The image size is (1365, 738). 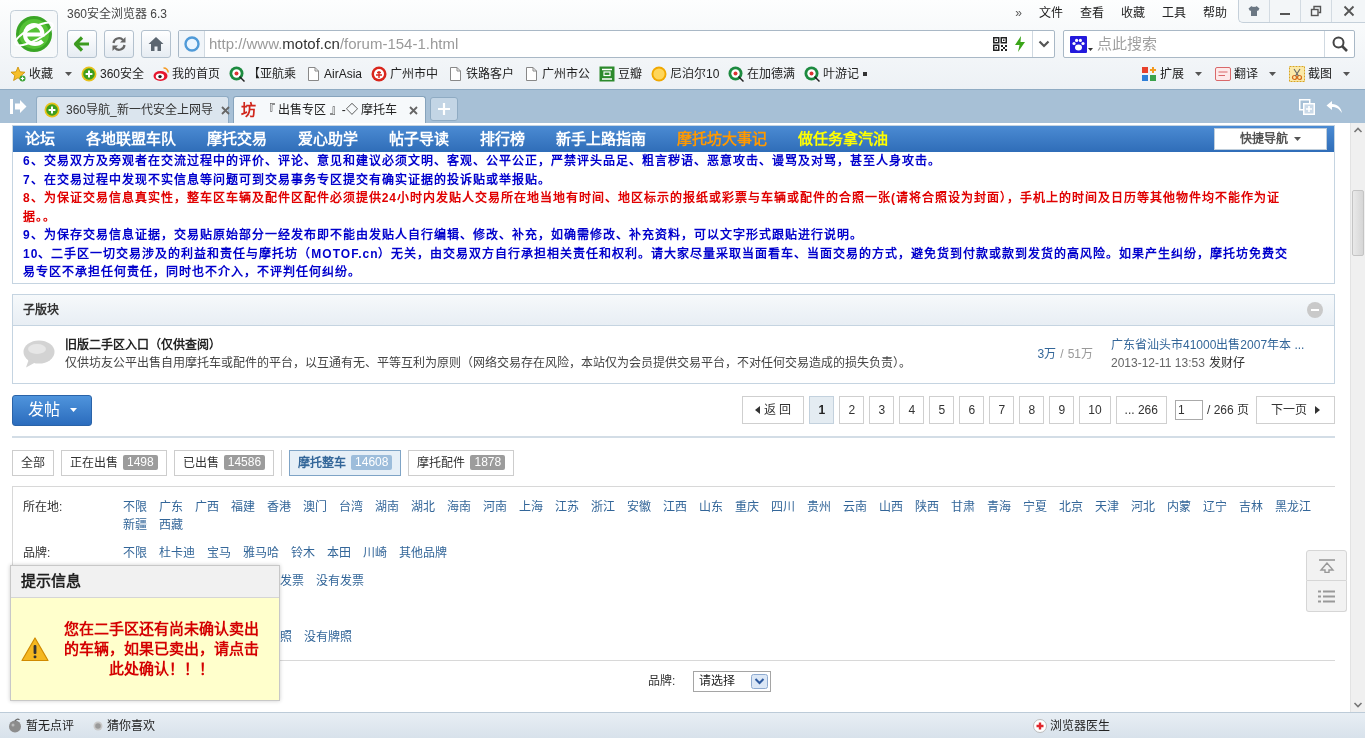 What do you see at coordinates (1326, 596) in the screenshot?
I see `list-icon` at bounding box center [1326, 596].